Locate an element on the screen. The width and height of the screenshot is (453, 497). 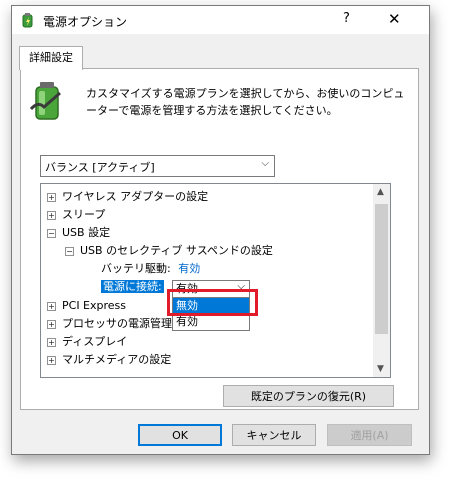
dropdown-option-enabled: 有効 is located at coordinates (211, 322).